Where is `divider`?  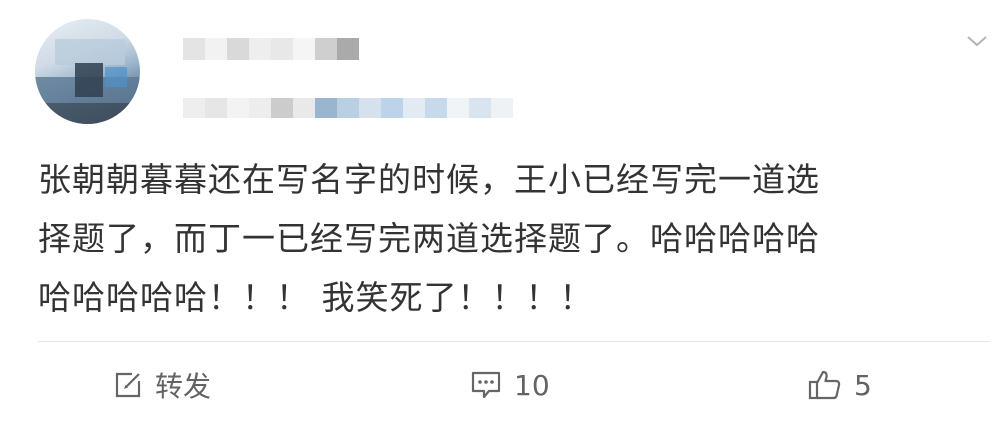
divider is located at coordinates (514, 341).